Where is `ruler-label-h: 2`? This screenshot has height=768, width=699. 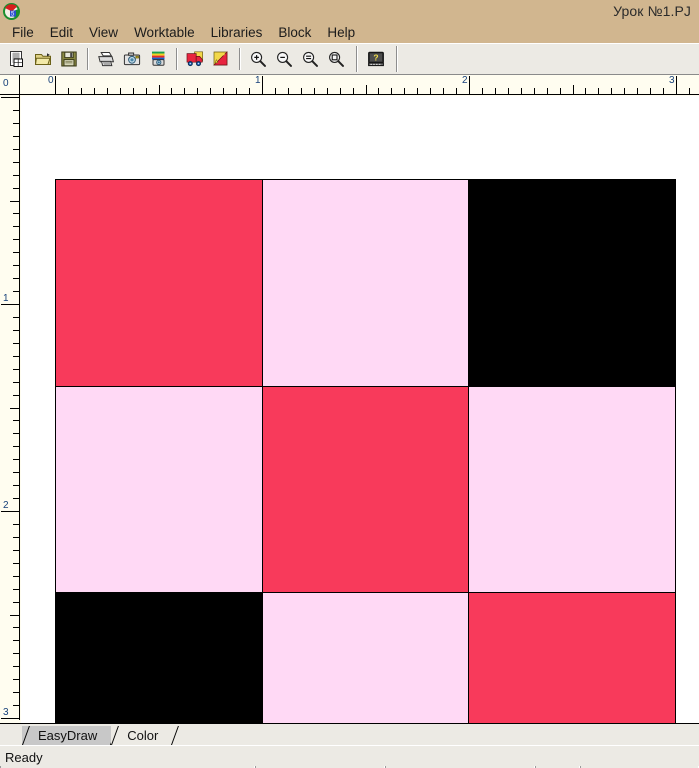 ruler-label-h: 2 is located at coordinates (465, 80).